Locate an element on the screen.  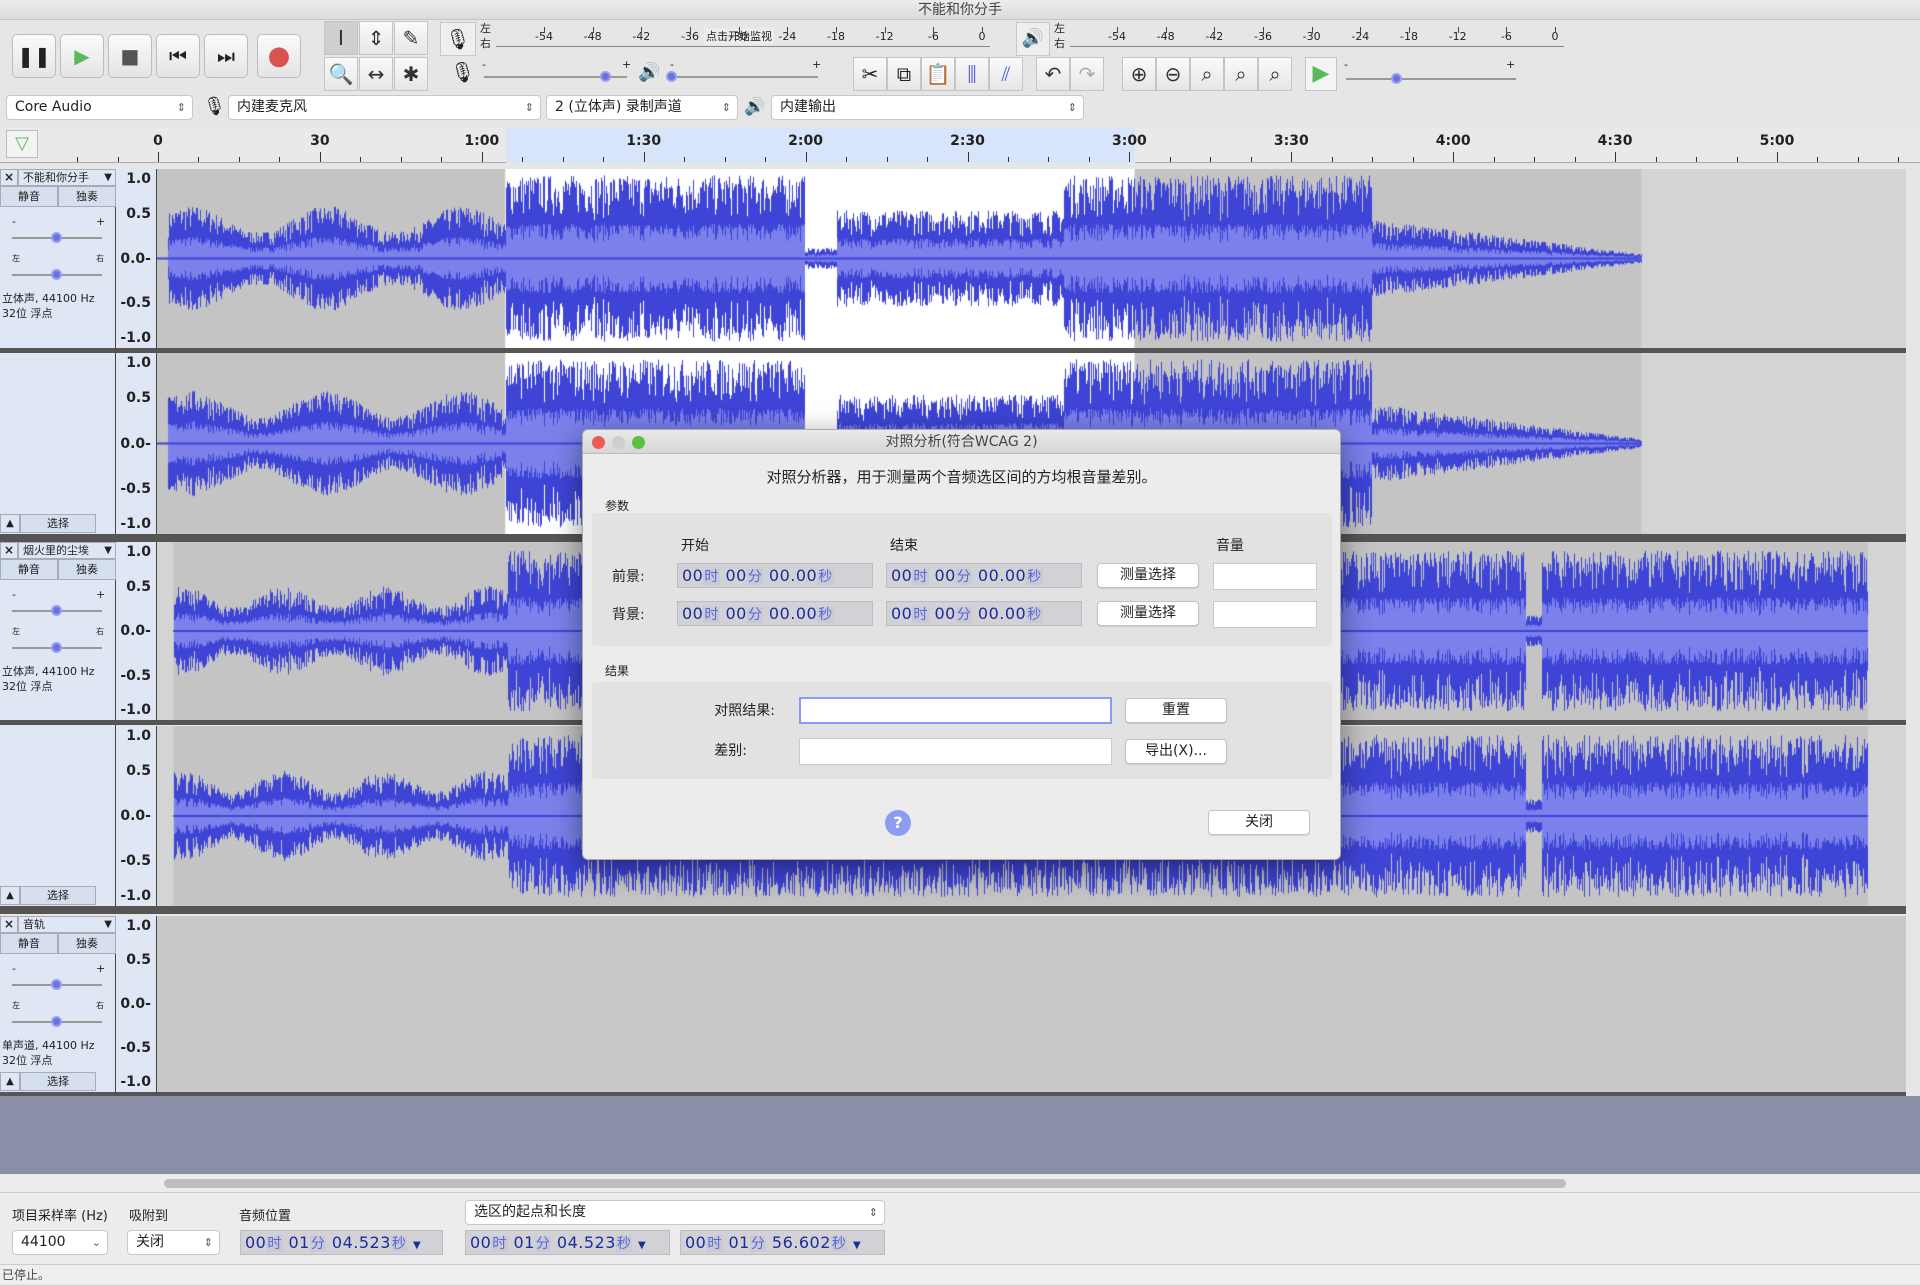
empty-track-area is located at coordinates (960, 1135).